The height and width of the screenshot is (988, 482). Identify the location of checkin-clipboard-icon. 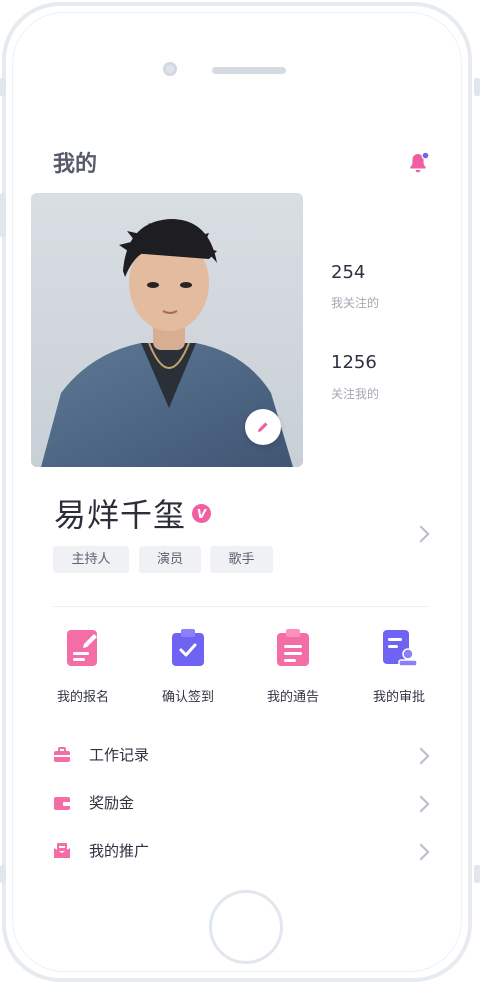
(188, 647).